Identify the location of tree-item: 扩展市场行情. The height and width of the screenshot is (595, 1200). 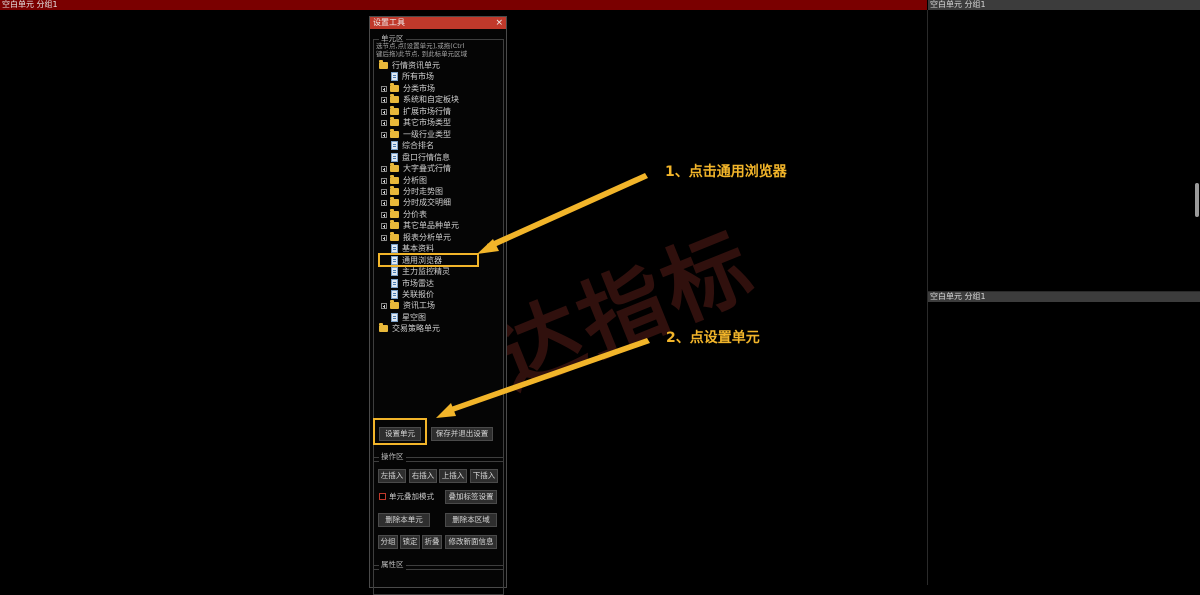
(416, 111).